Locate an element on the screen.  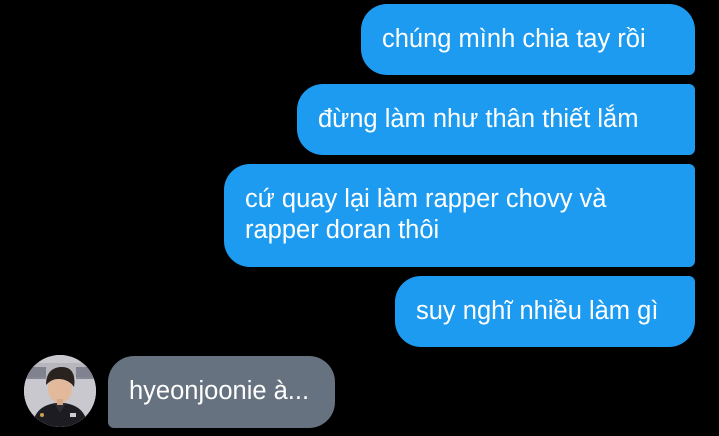
message-text: suy nghĩ nhiều làm gì is located at coordinates (537, 311).